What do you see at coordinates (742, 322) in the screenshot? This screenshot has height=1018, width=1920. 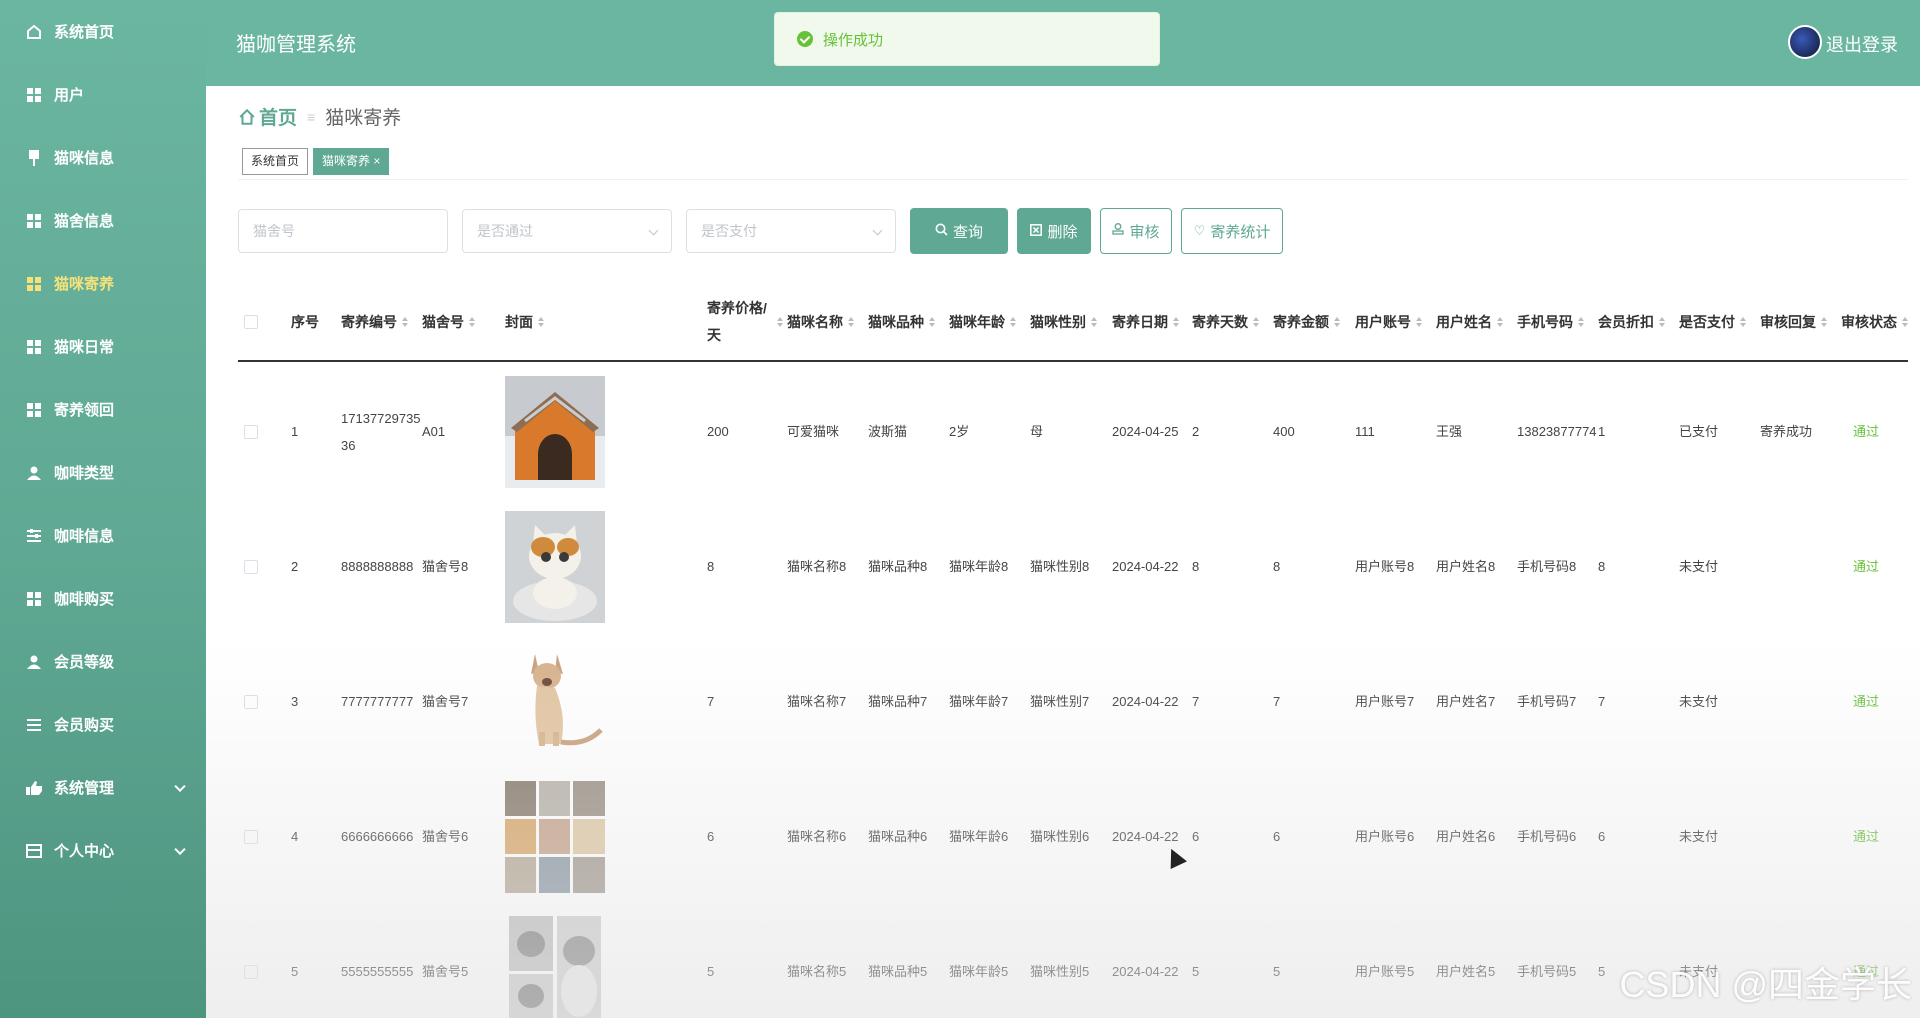 I see `column-header: 寄养价格/天` at bounding box center [742, 322].